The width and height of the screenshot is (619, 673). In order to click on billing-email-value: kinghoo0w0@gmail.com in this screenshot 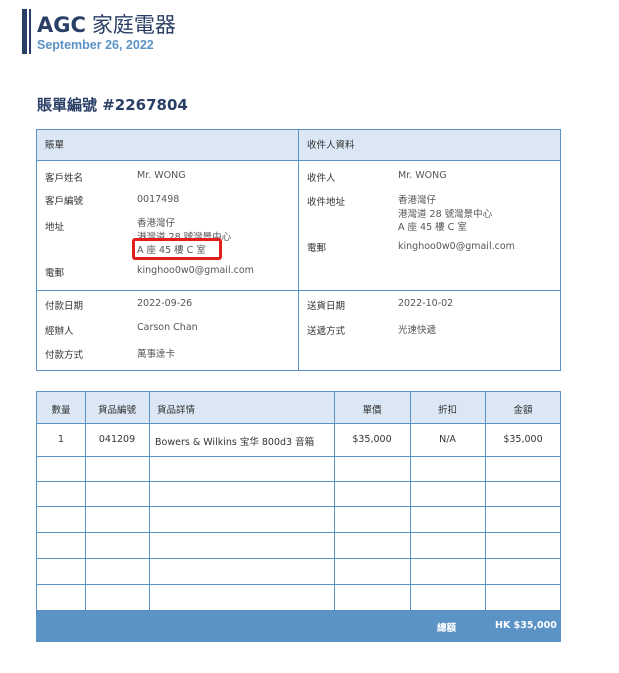, I will do `click(195, 270)`.